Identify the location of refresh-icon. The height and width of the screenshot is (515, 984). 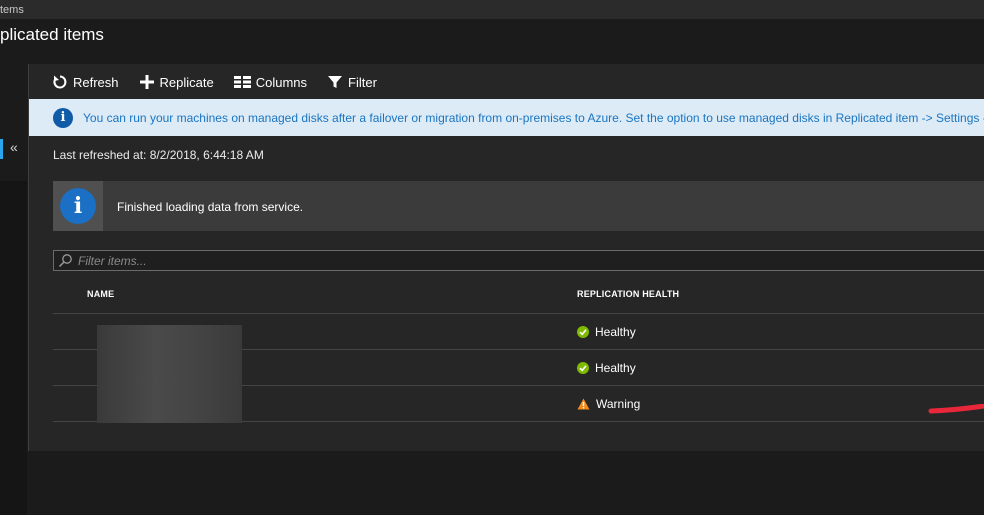
(60, 82).